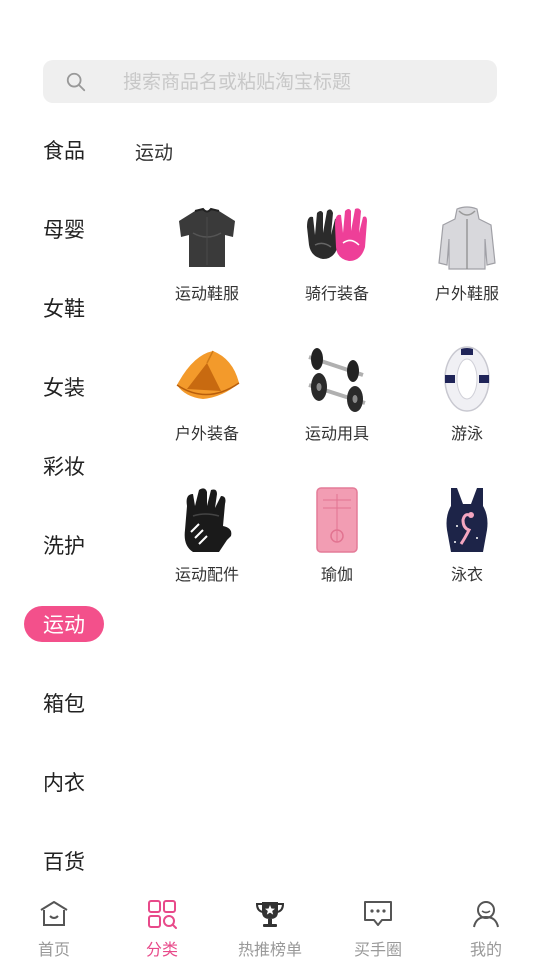 The width and height of the screenshot is (540, 960). What do you see at coordinates (467, 379) in the screenshot?
I see `swim-ring-icon` at bounding box center [467, 379].